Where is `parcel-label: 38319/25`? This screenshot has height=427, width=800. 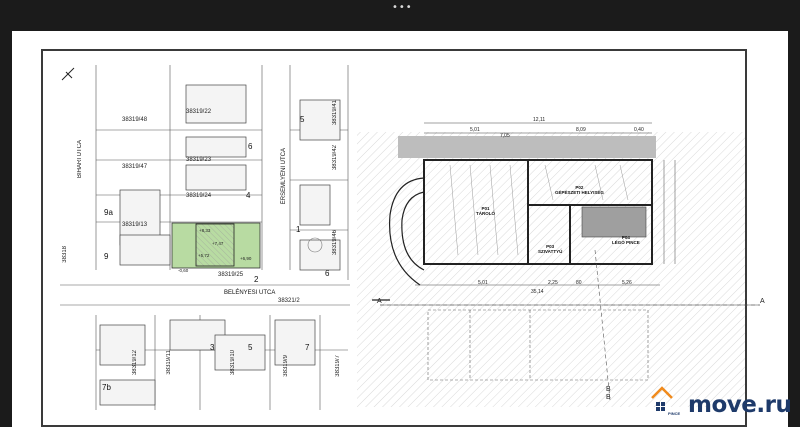 parcel-label: 38319/25 is located at coordinates (231, 275).